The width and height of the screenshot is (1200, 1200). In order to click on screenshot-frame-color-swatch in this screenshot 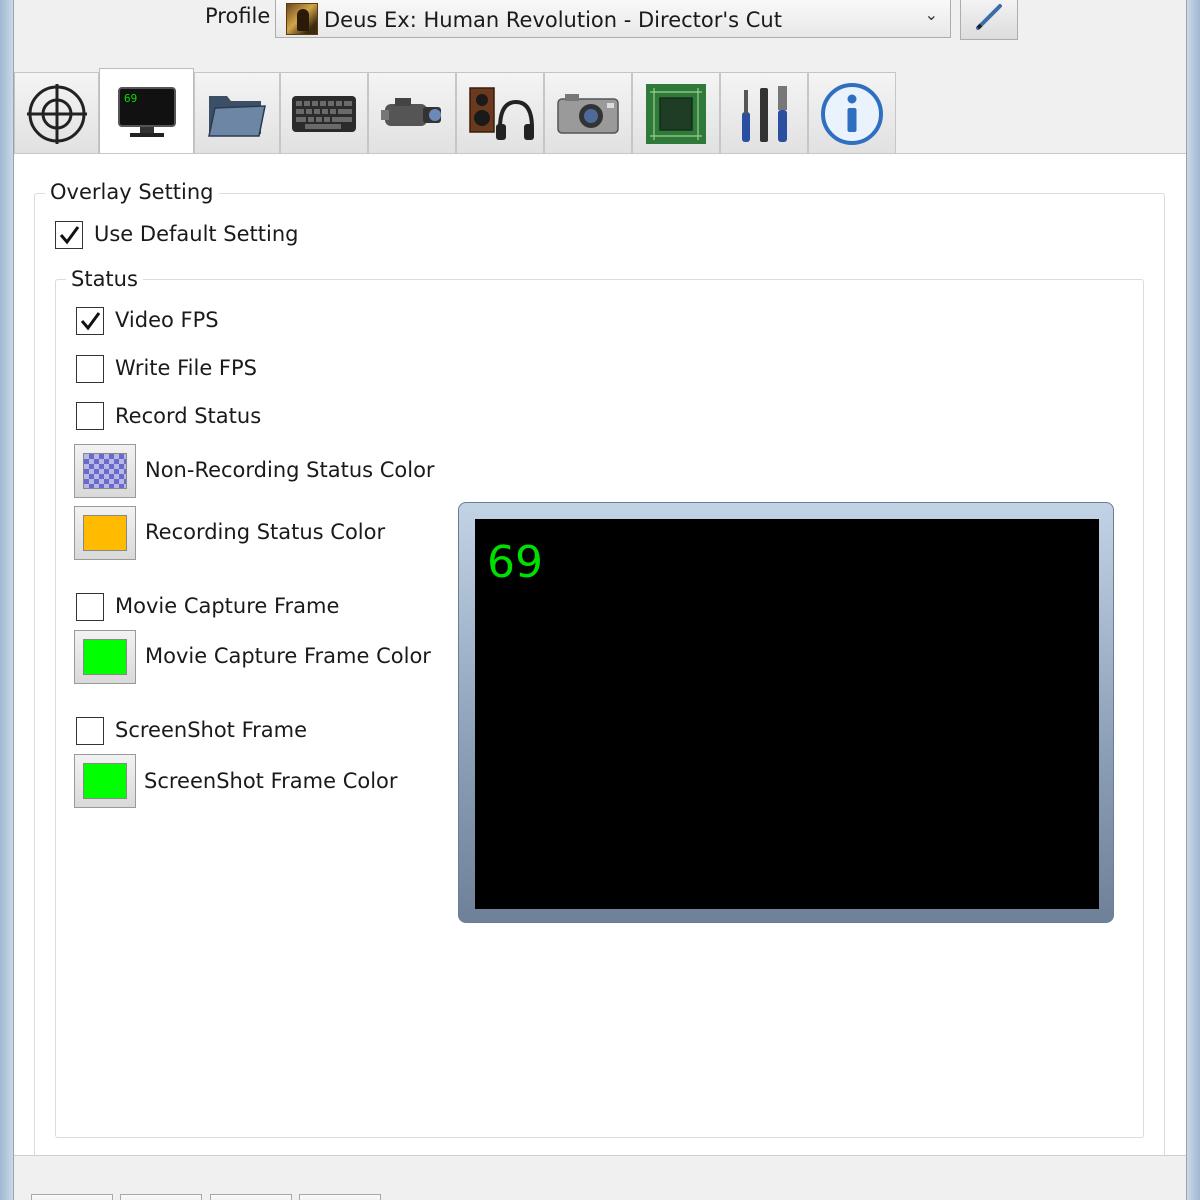, I will do `click(105, 781)`.